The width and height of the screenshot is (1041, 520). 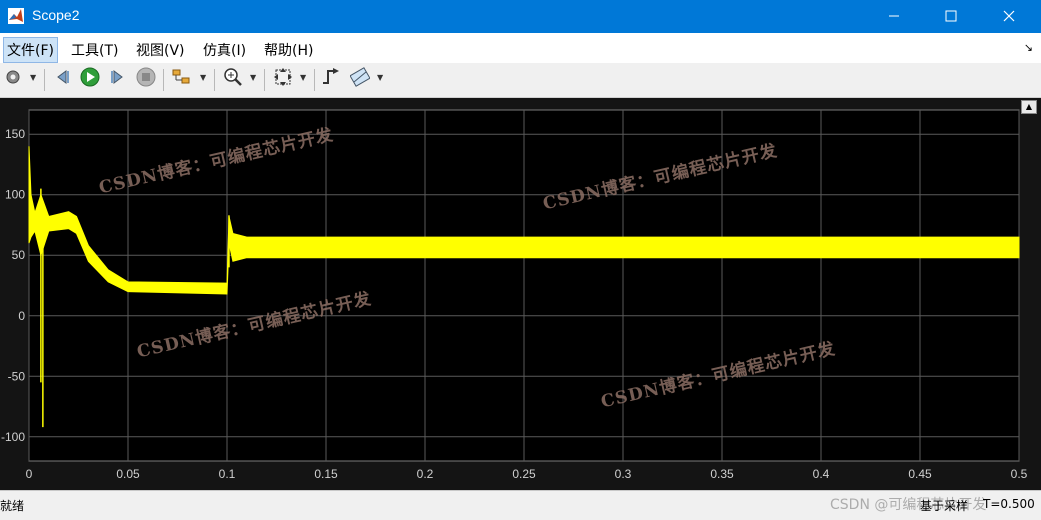 I want to click on zoom-in-icon, so click(x=233, y=79).